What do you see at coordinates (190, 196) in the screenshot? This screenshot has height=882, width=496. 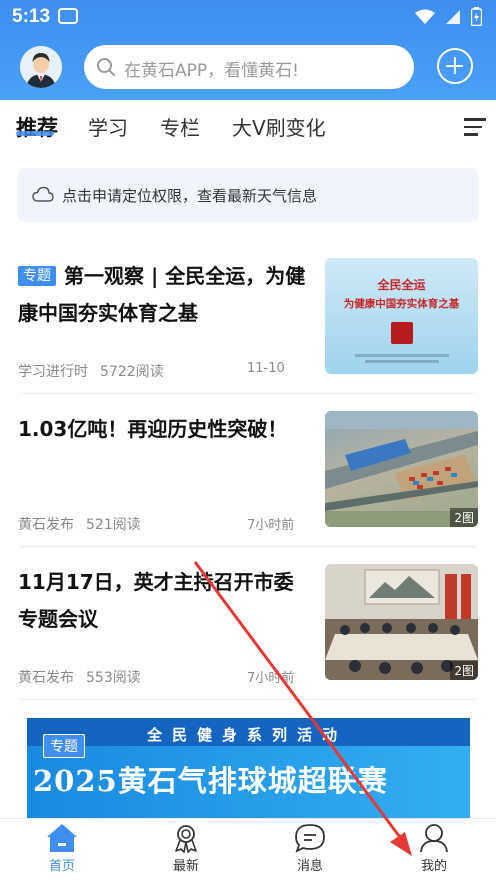 I see `weather-text: 点击申请定位权限，查看最新天气信息` at bounding box center [190, 196].